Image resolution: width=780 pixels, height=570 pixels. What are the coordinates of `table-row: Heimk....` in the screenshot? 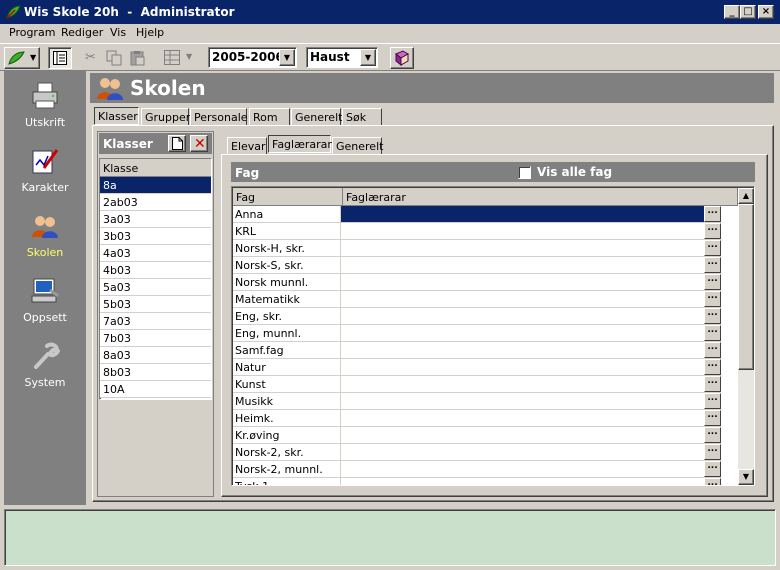 It's located at (477, 418).